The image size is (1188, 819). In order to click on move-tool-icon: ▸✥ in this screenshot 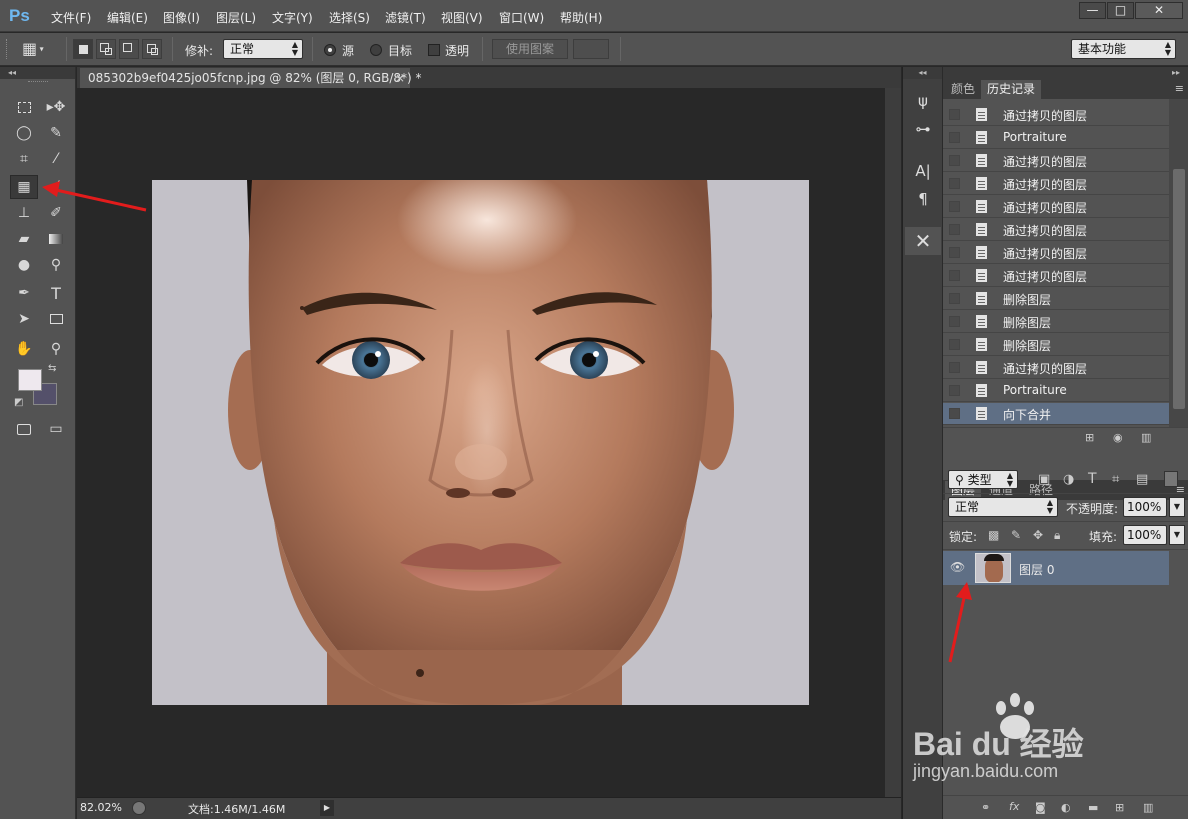, I will do `click(56, 107)`.